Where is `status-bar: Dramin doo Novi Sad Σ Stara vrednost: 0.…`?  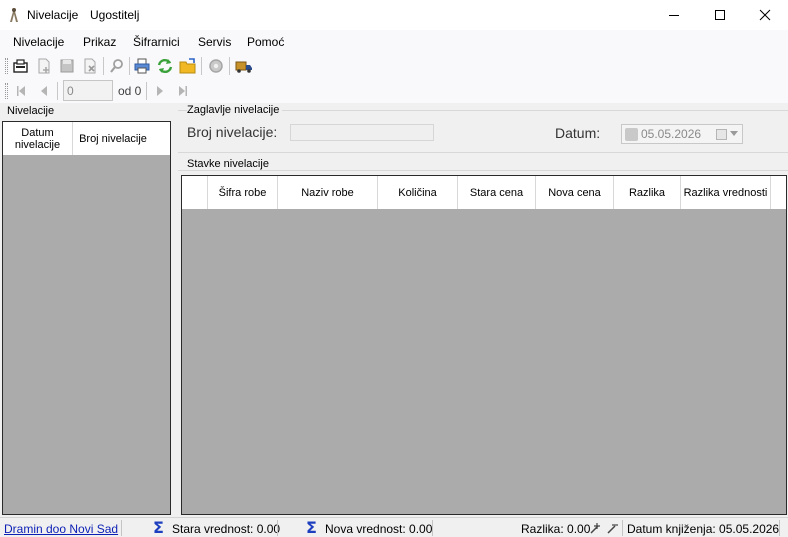
status-bar: Dramin doo Novi Sad Σ Stara vrednost: 0.… is located at coordinates (394, 527).